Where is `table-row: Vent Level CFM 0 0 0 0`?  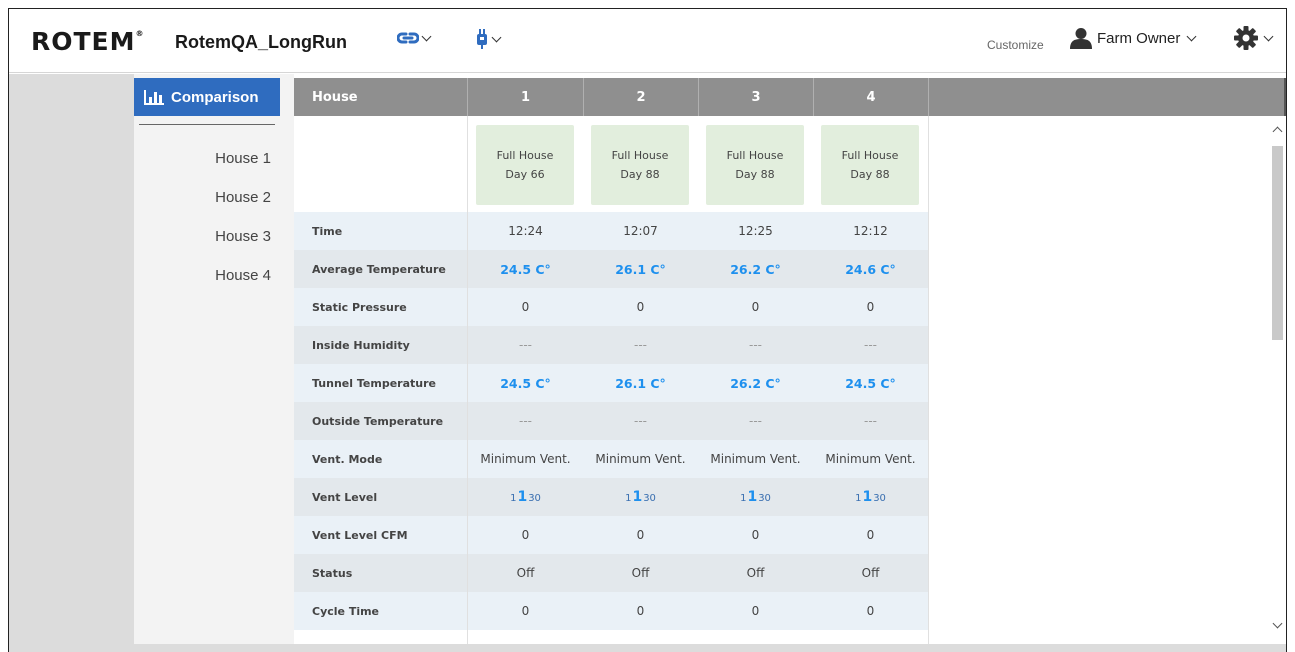
table-row: Vent Level CFM 0 0 0 0 is located at coordinates (611, 535).